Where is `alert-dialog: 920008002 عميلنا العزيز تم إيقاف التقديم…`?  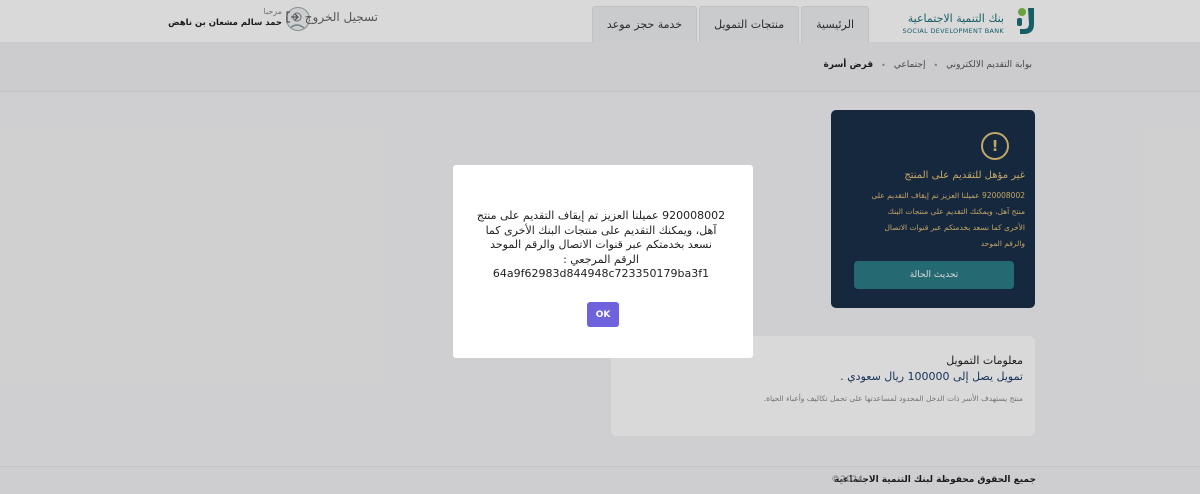
alert-dialog: 920008002 عميلنا العزيز تم إيقاف التقديم… is located at coordinates (603, 261).